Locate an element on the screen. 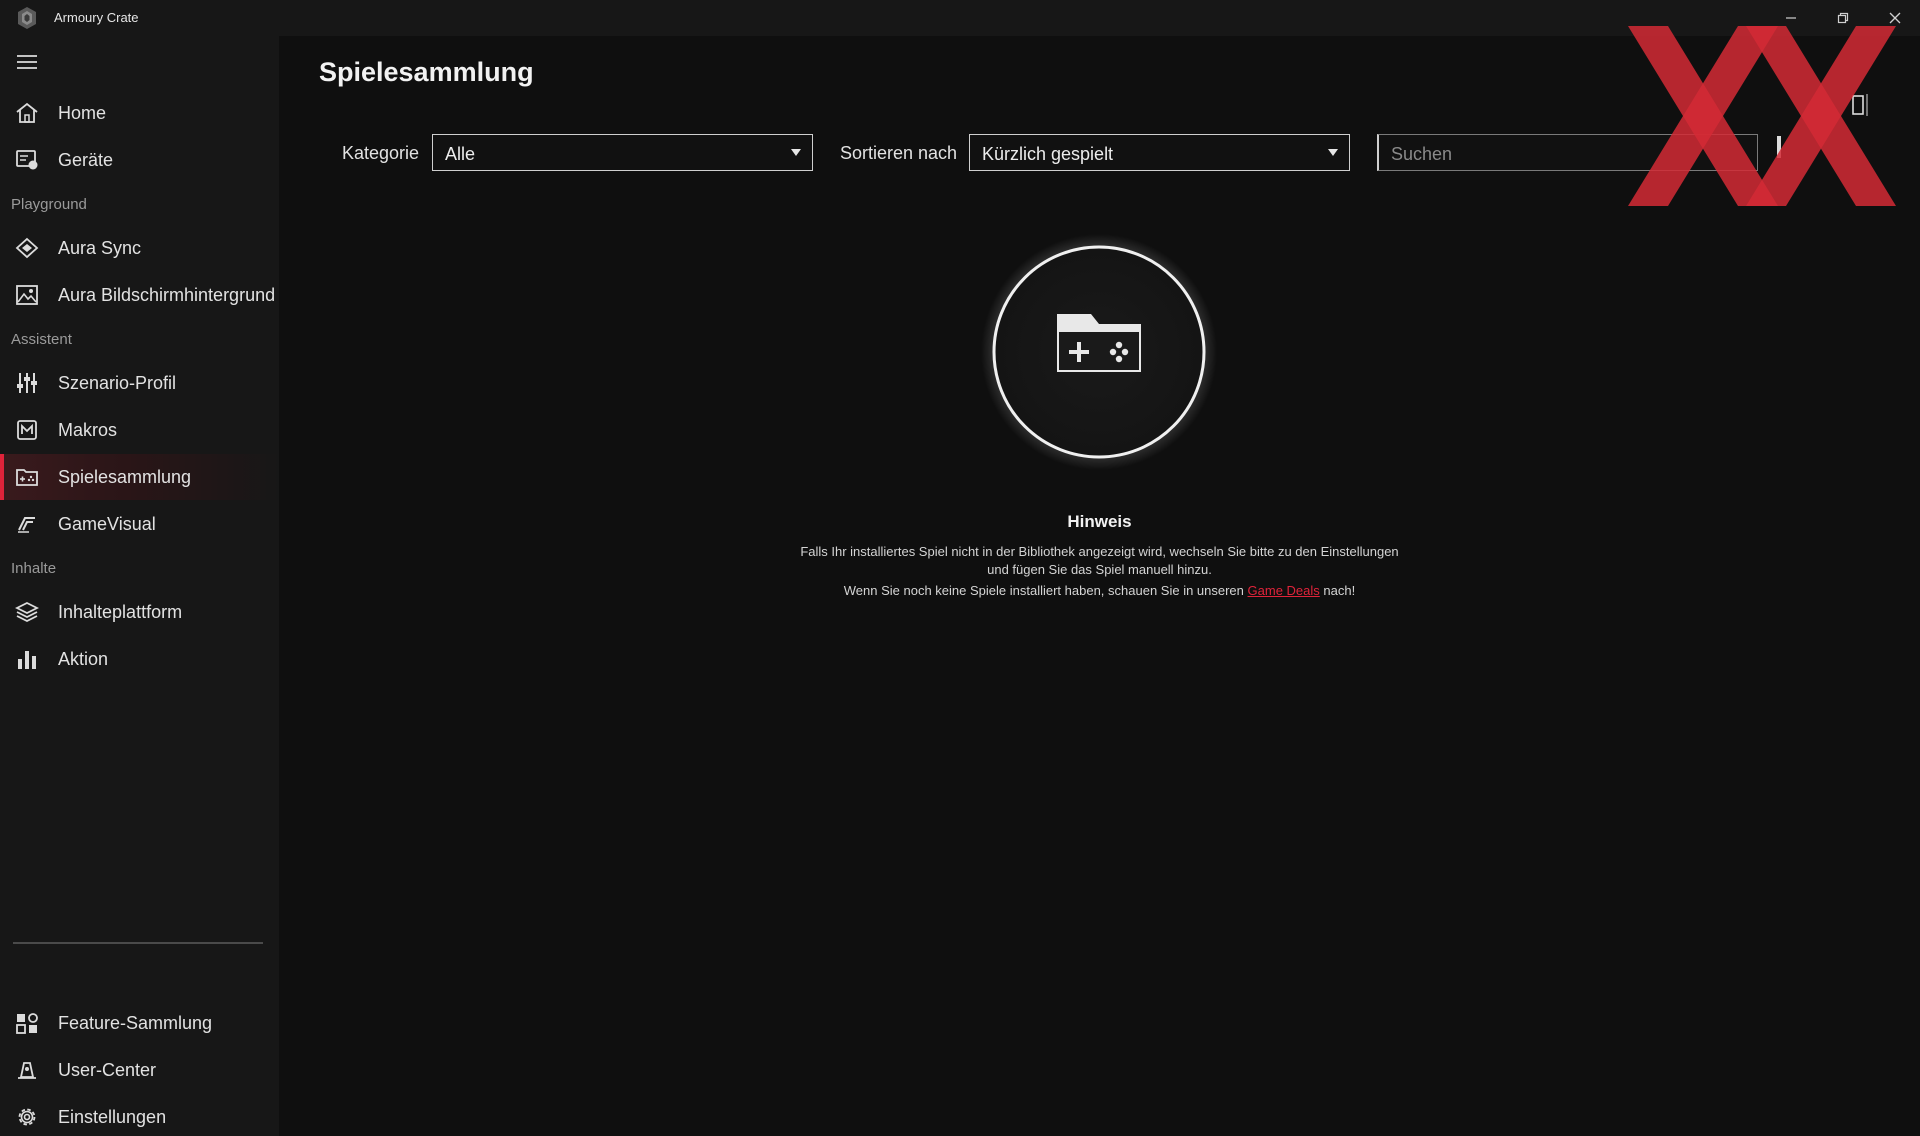 The image size is (1920, 1136). close-icon is located at coordinates (1895, 18).